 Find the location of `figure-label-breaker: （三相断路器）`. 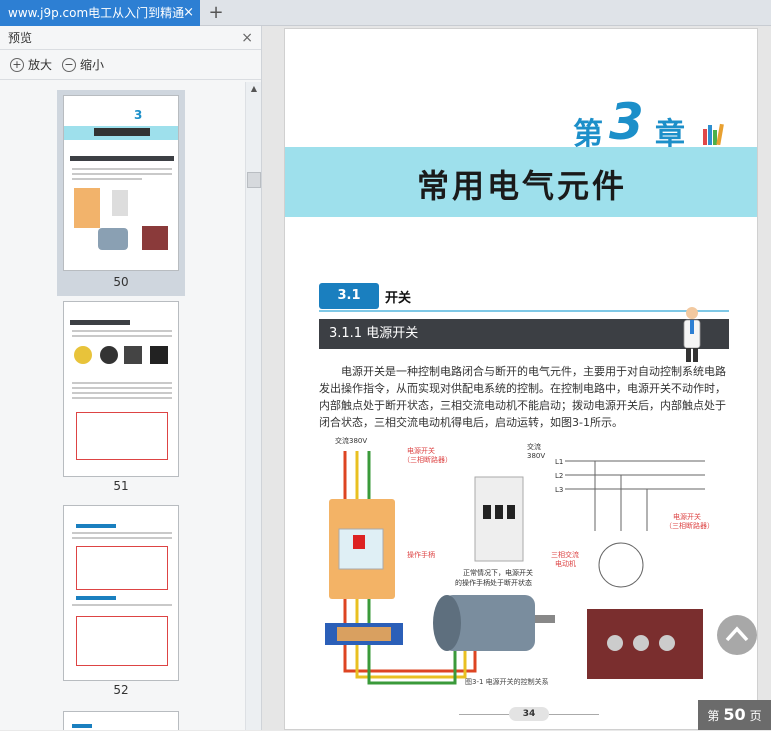

figure-label-breaker: （三相断路器） is located at coordinates (427, 459).